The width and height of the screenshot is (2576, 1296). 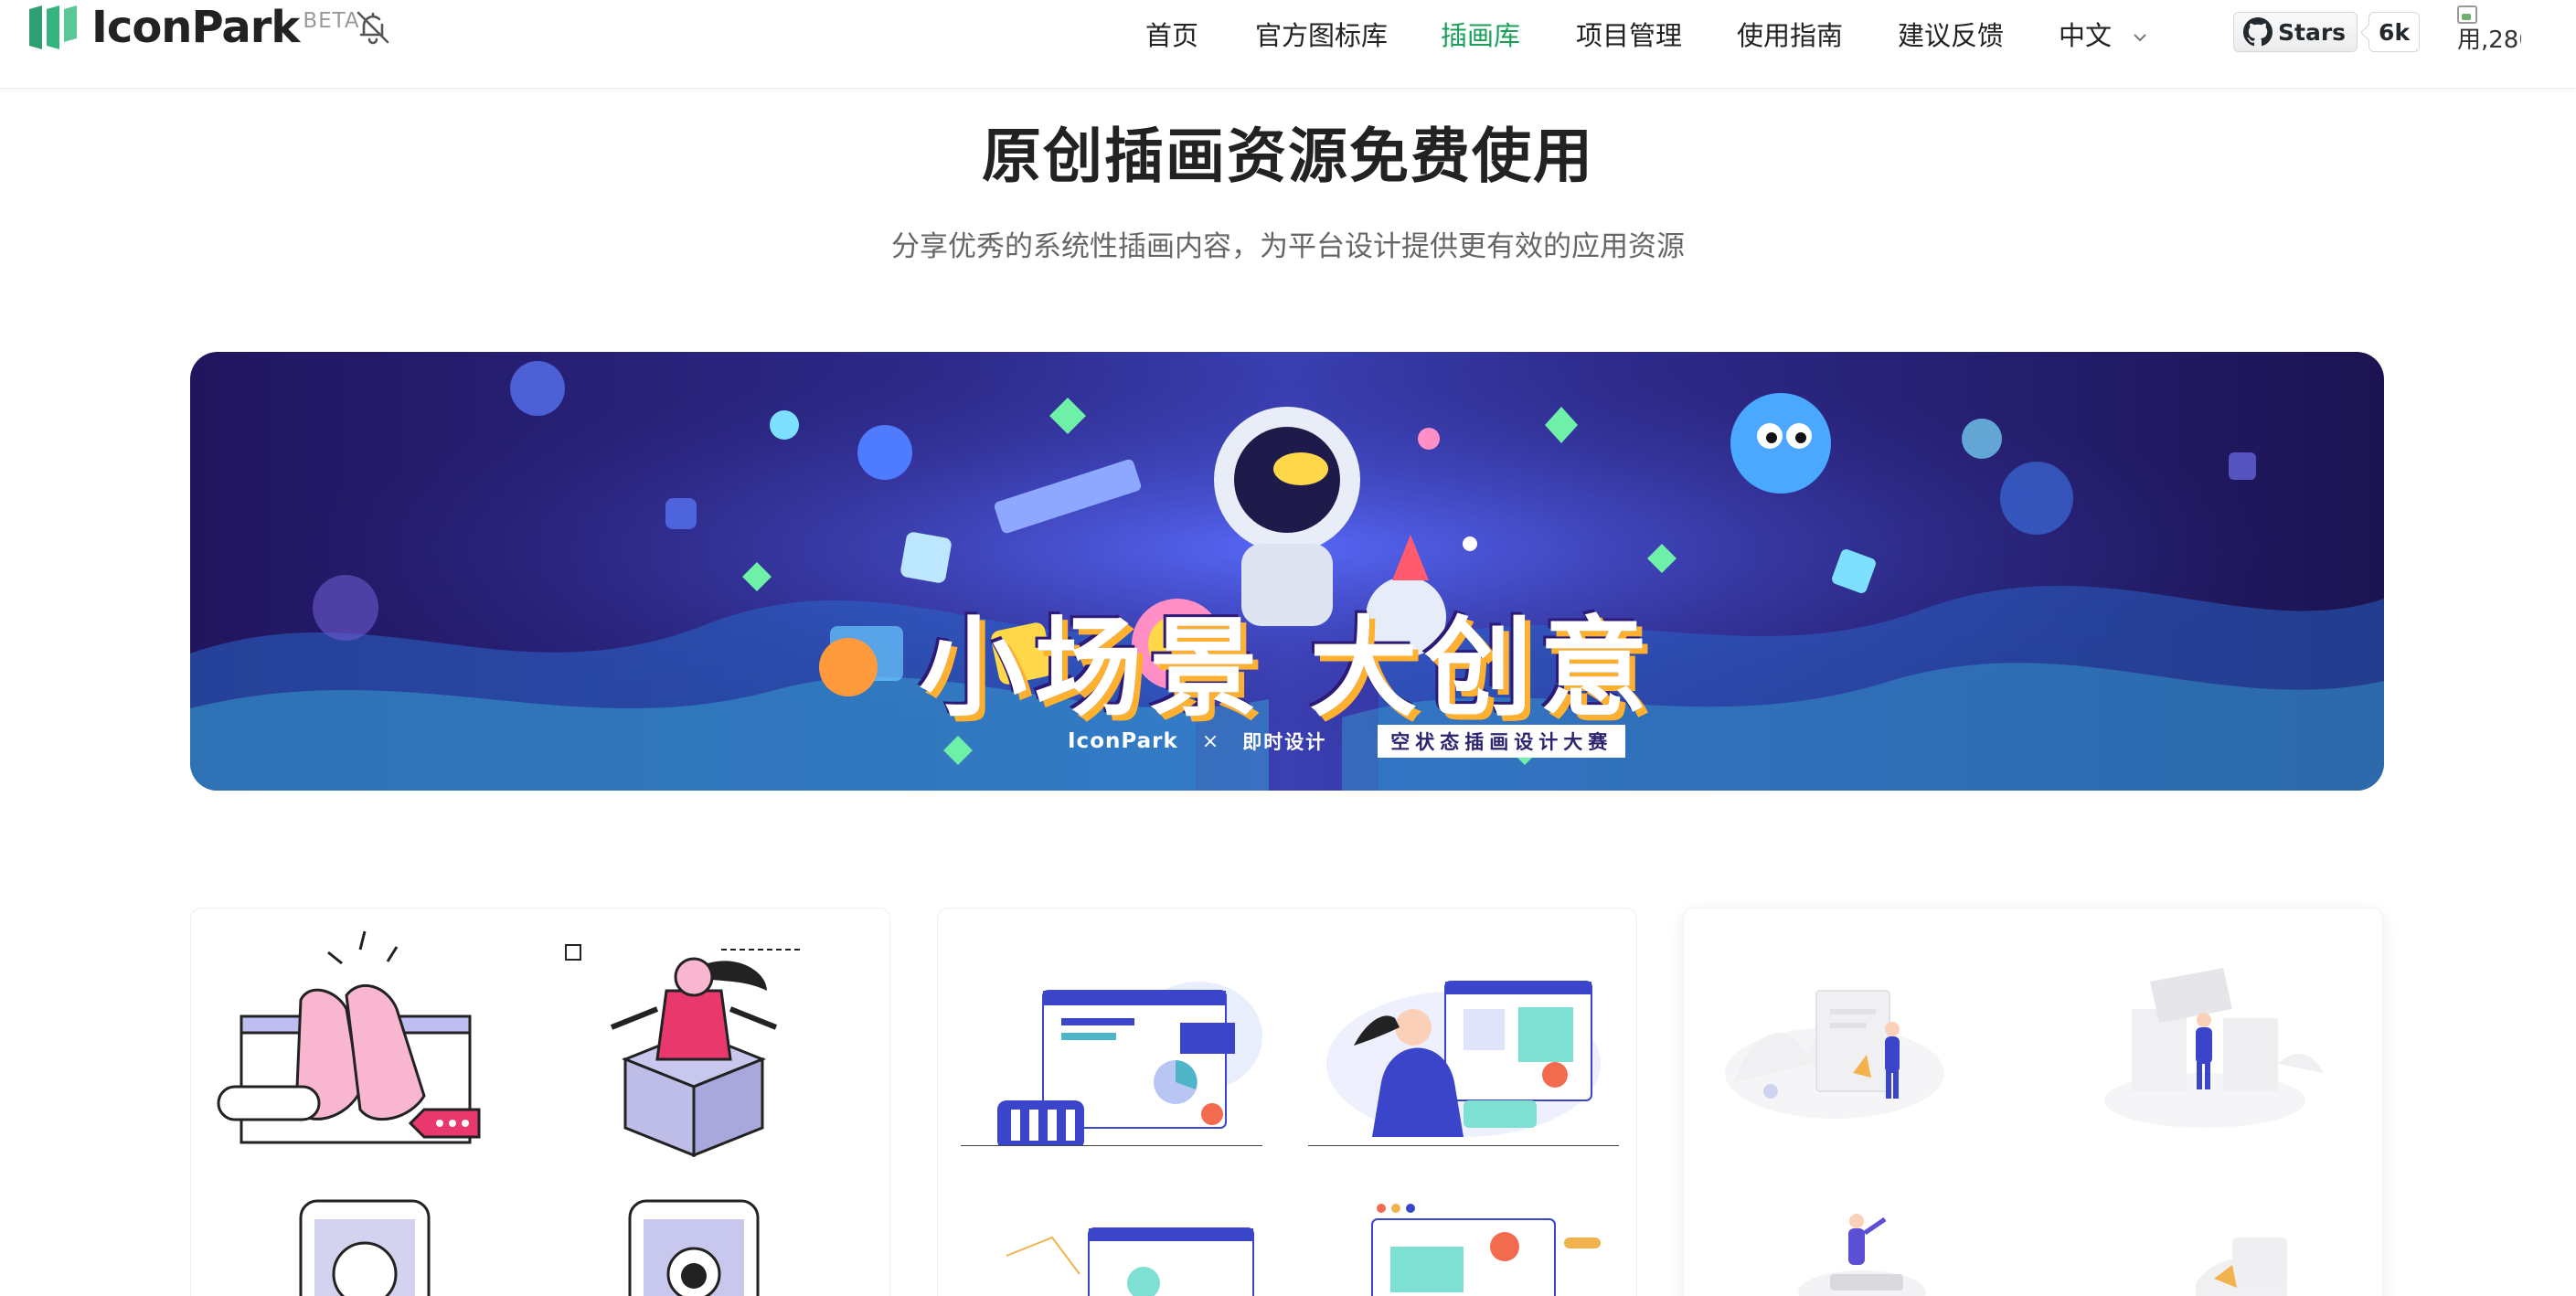 I want to click on user-avatar: 用,280(, so click(x=2489, y=29).